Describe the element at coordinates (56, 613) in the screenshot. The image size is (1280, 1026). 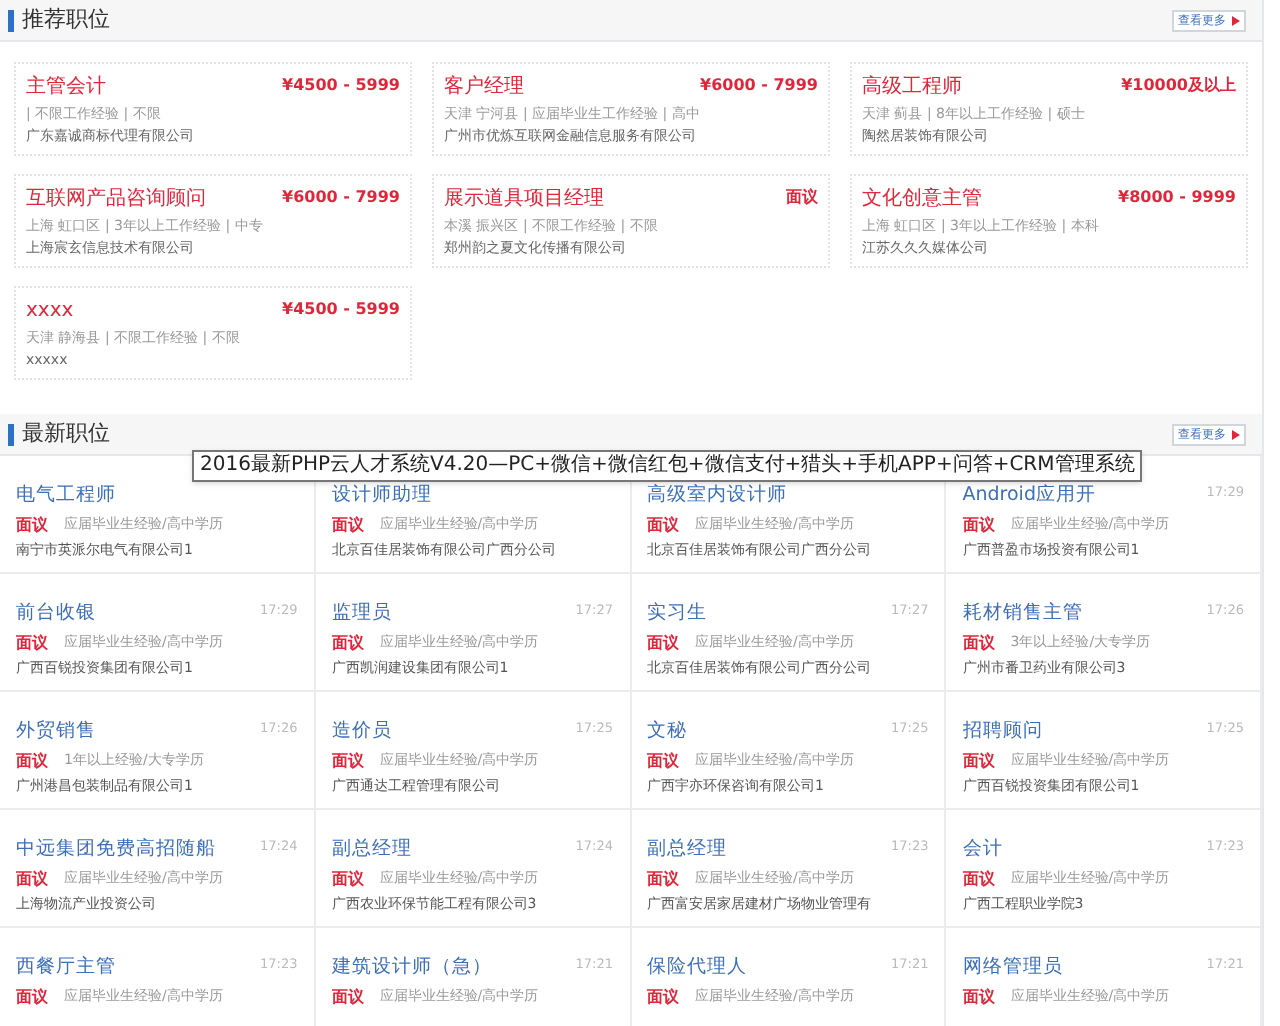
I see `job-title: 前台收银` at that location.